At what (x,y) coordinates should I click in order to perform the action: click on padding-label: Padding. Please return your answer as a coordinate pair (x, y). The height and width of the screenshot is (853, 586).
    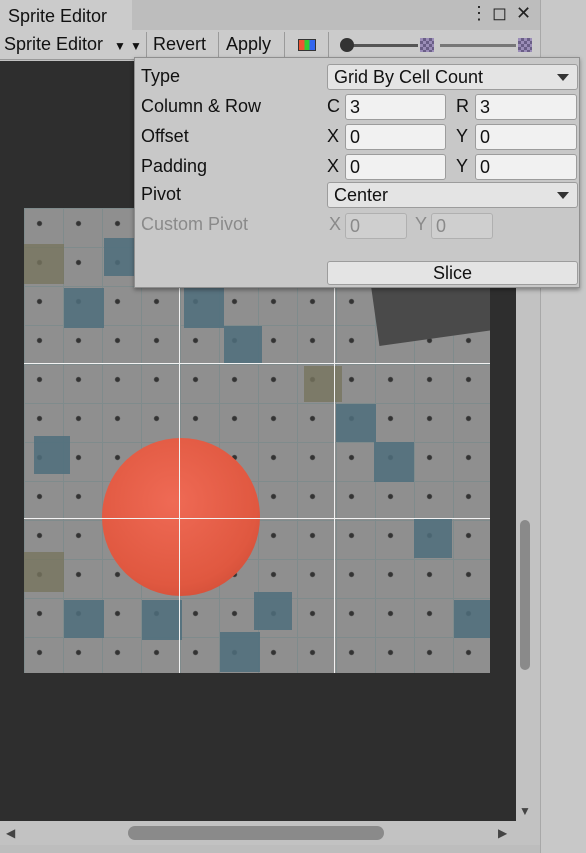
    Looking at the image, I should click on (174, 166).